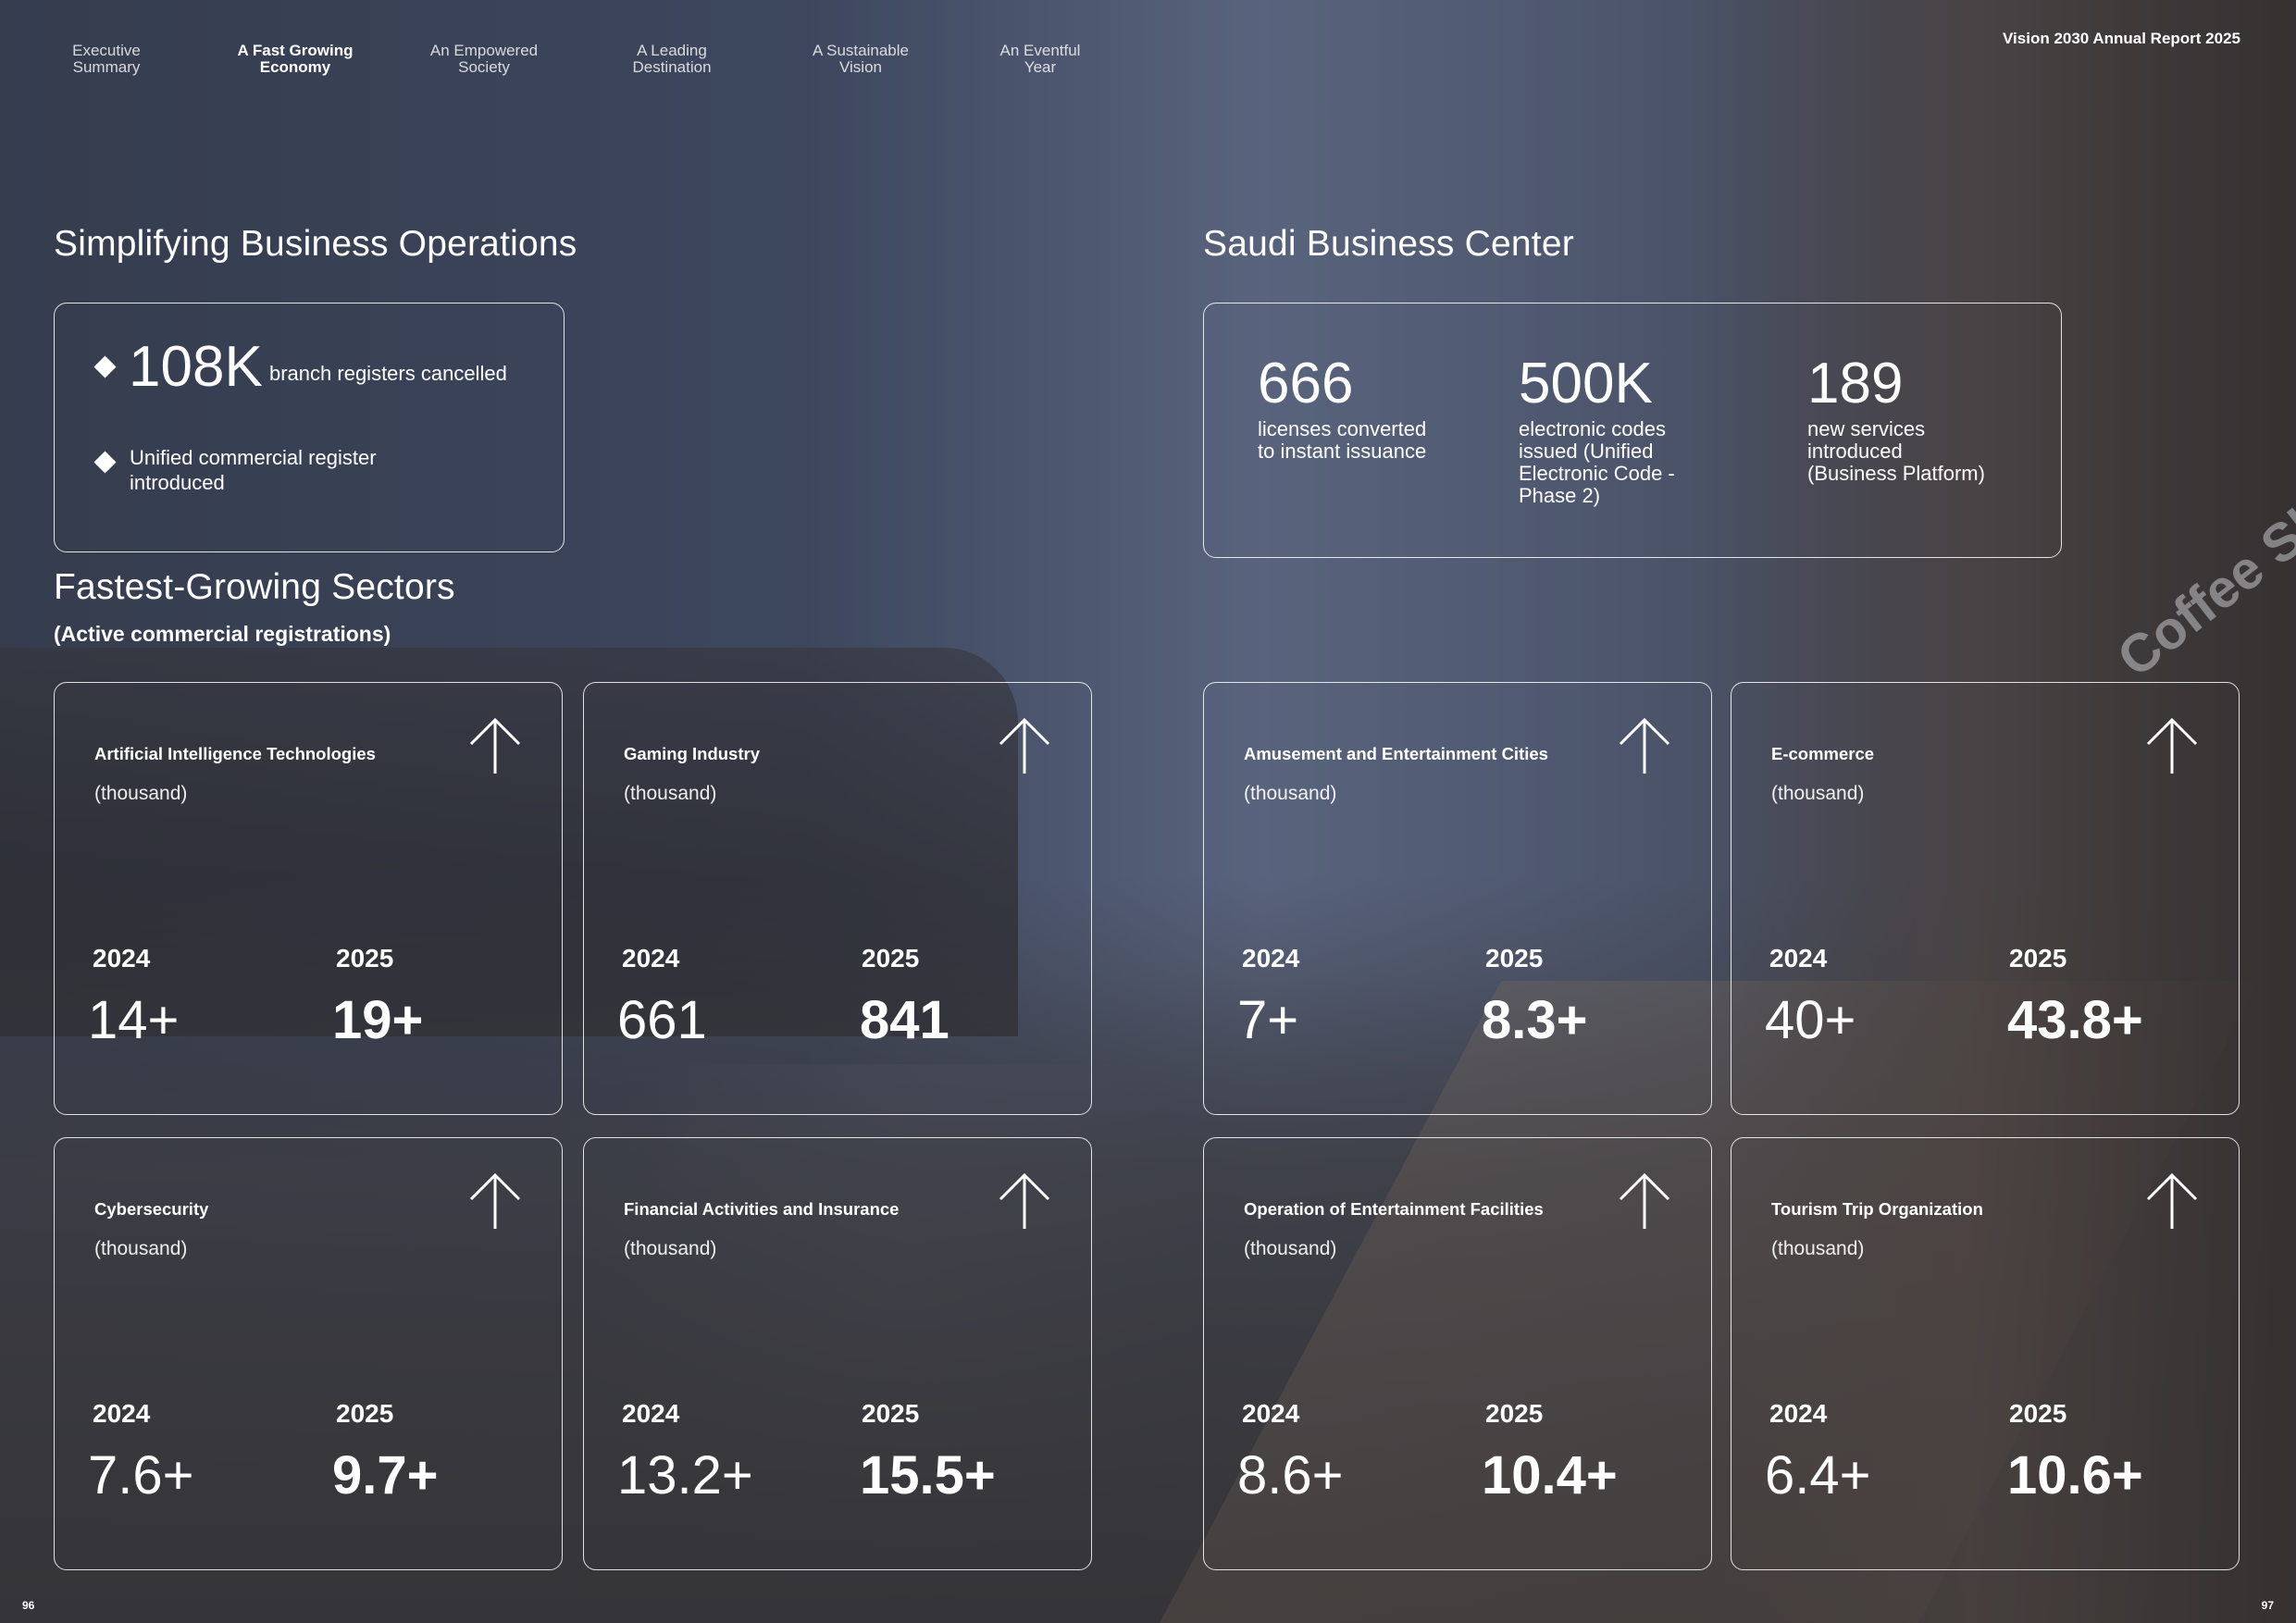 The width and height of the screenshot is (2296, 1623). What do you see at coordinates (662, 1020) in the screenshot?
I see `value-2024: 661` at bounding box center [662, 1020].